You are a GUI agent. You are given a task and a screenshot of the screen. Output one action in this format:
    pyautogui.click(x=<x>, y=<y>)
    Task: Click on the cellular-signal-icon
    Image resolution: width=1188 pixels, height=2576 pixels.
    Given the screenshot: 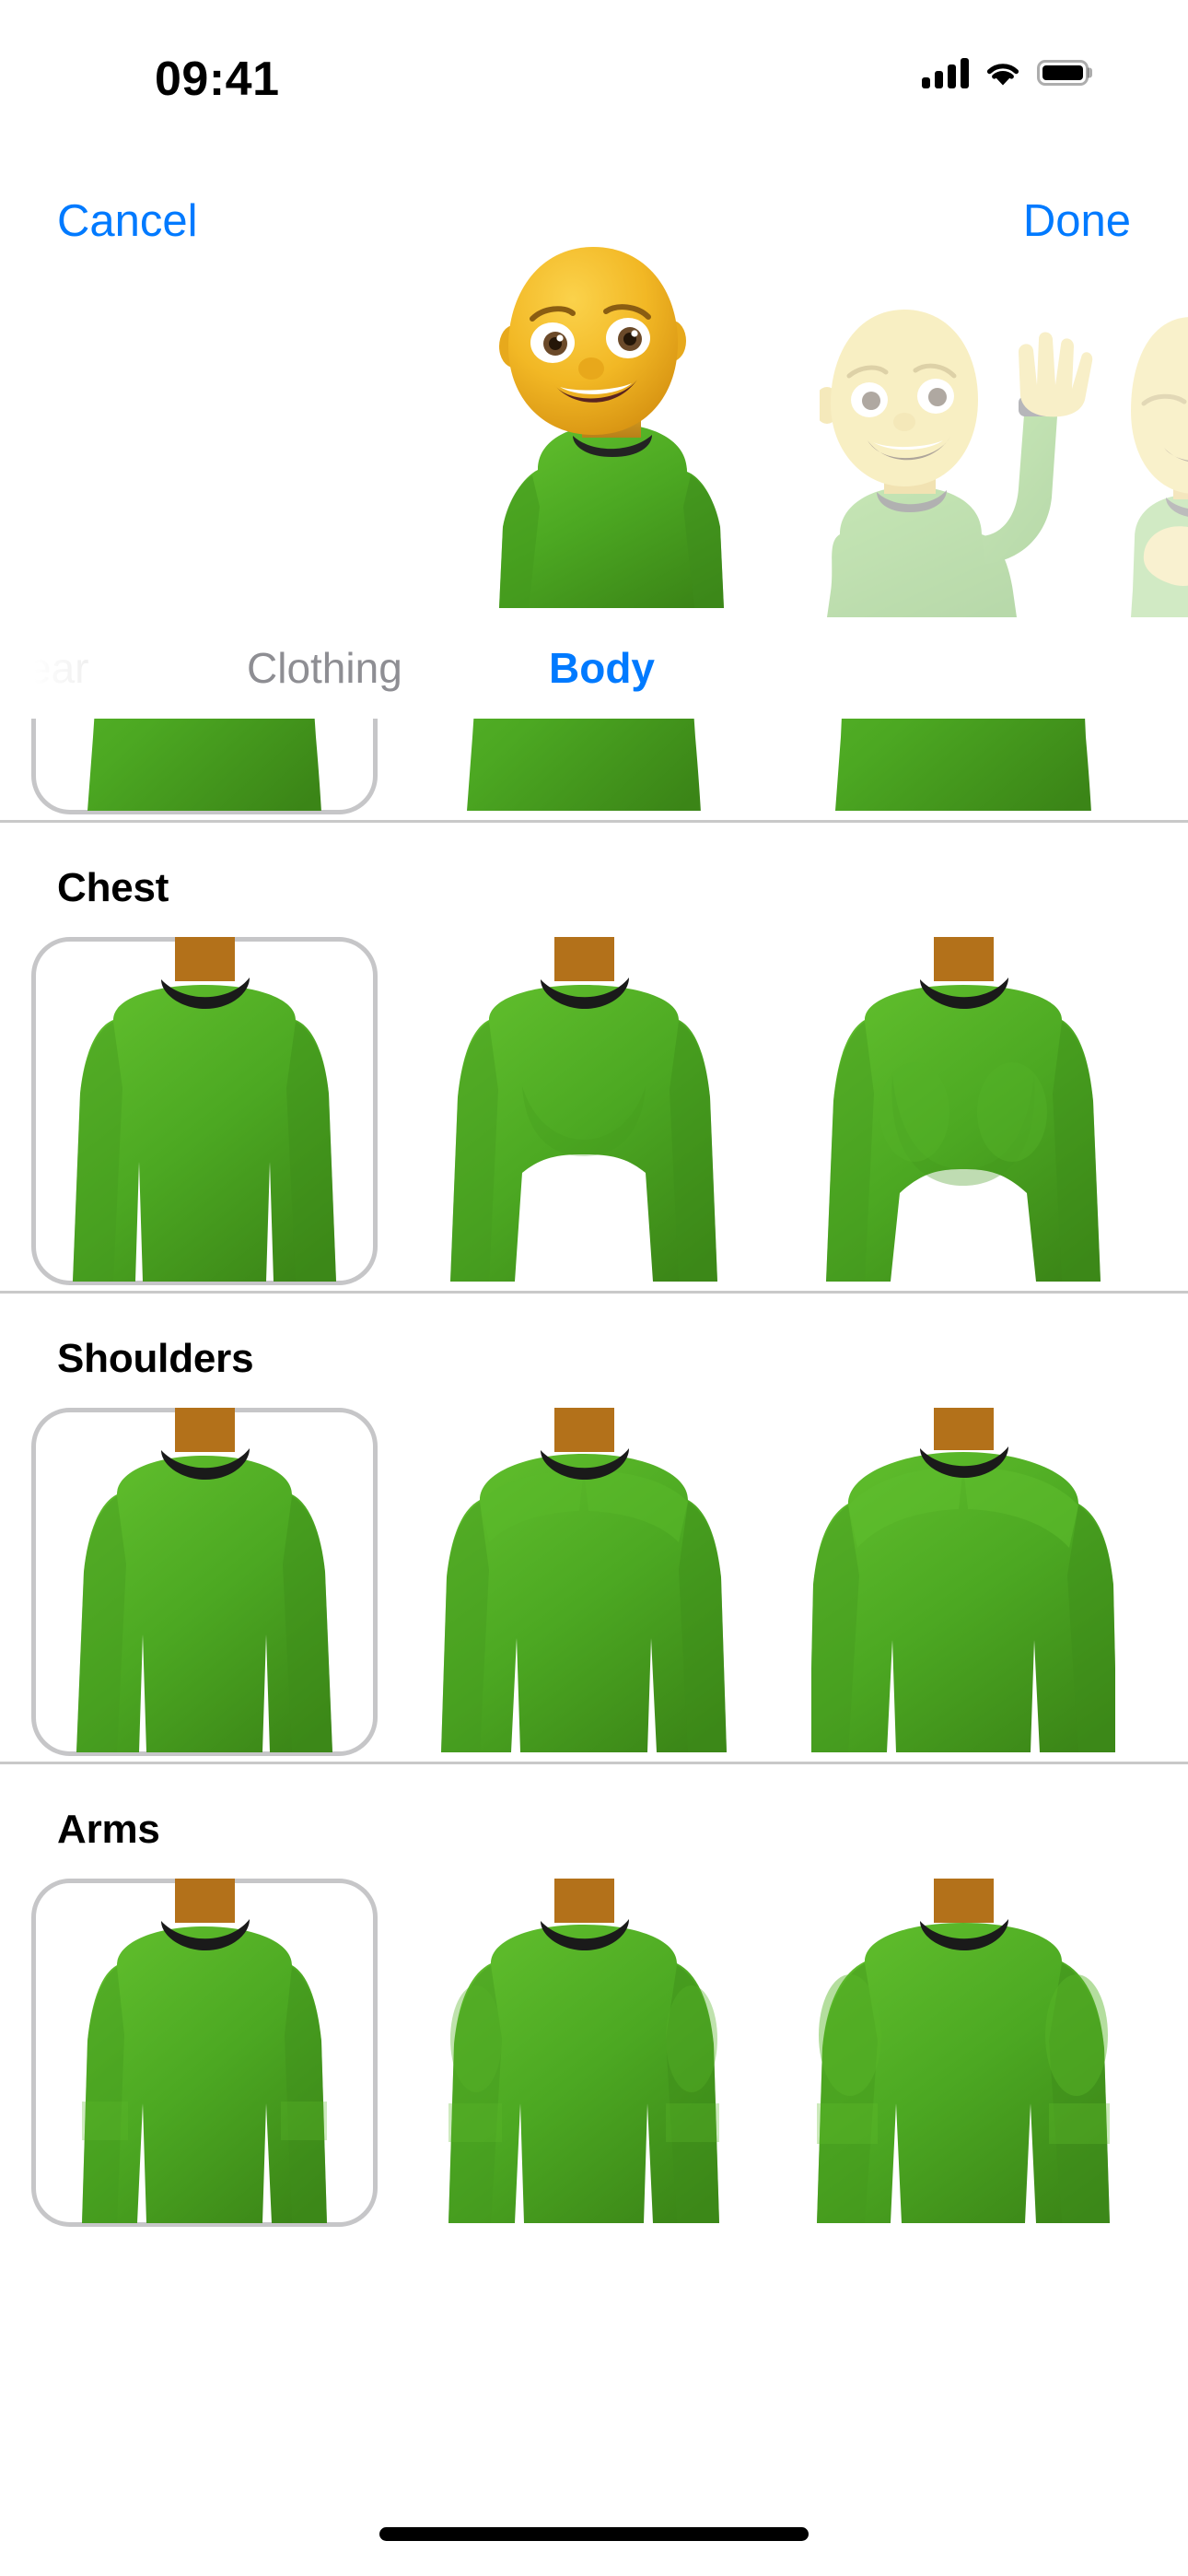 What is the action you would take?
    pyautogui.click(x=945, y=72)
    